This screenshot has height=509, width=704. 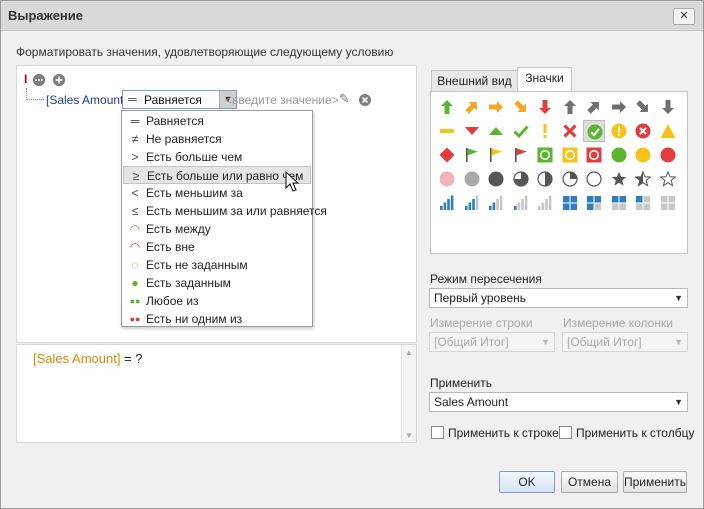 I want to click on boxes-3-icon, so click(x=594, y=203).